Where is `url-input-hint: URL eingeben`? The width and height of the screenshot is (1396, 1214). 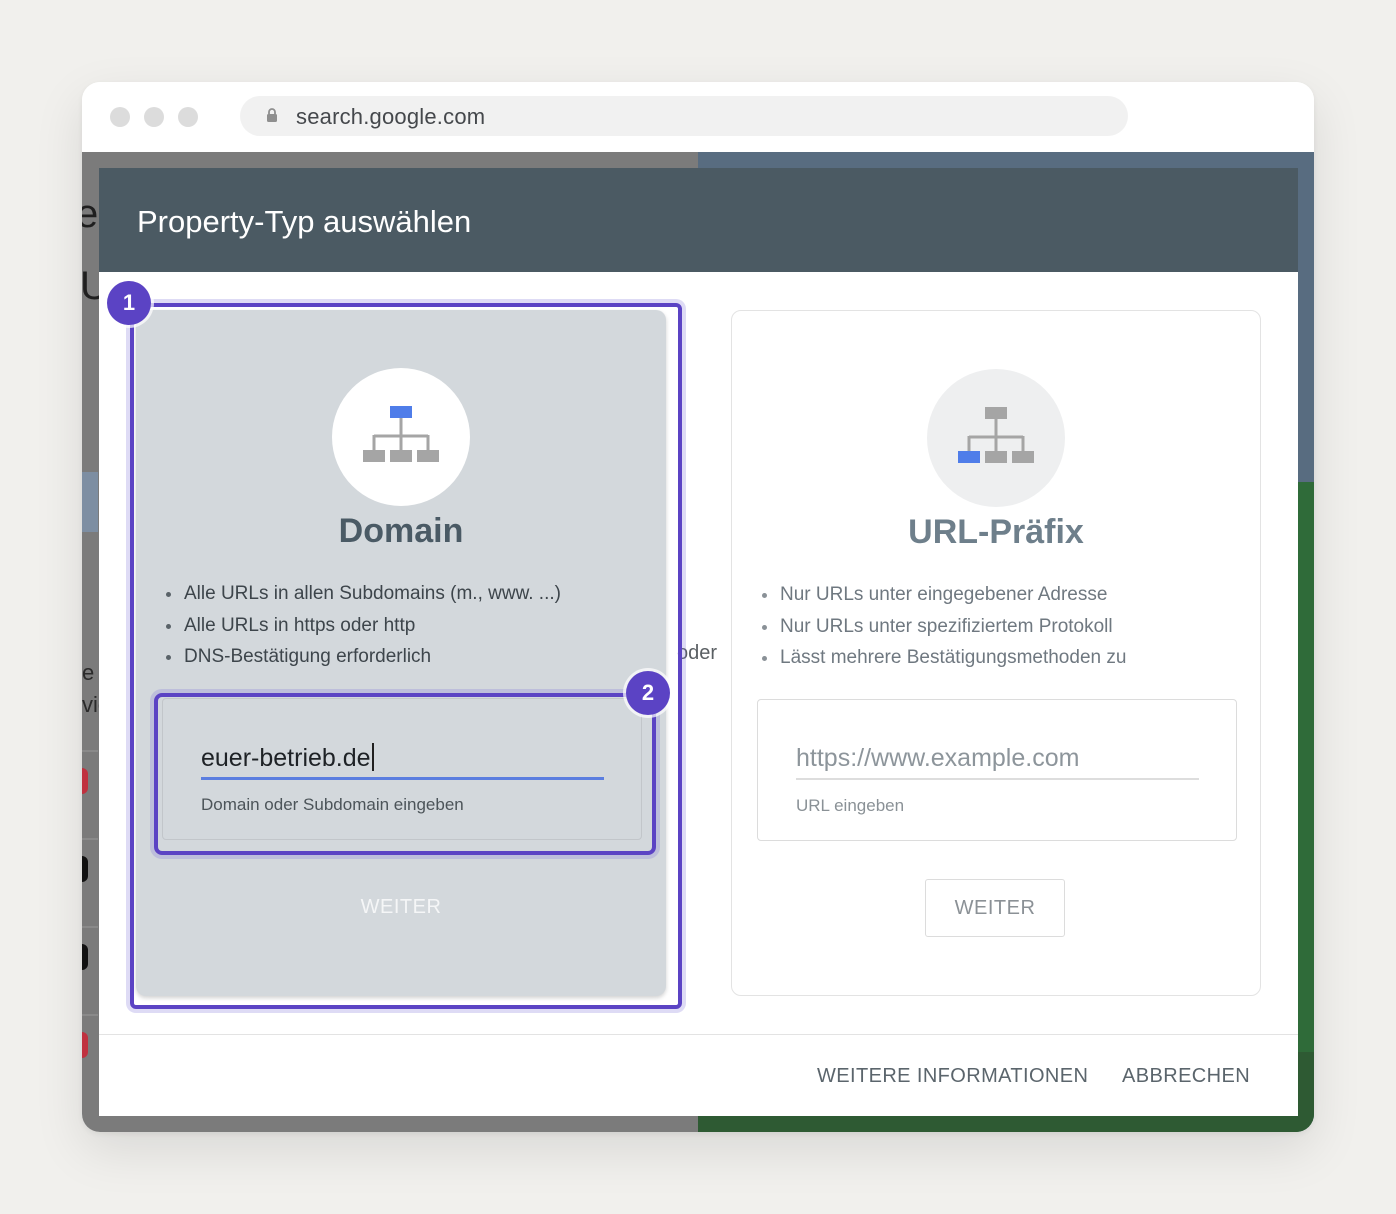 url-input-hint: URL eingeben is located at coordinates (850, 805).